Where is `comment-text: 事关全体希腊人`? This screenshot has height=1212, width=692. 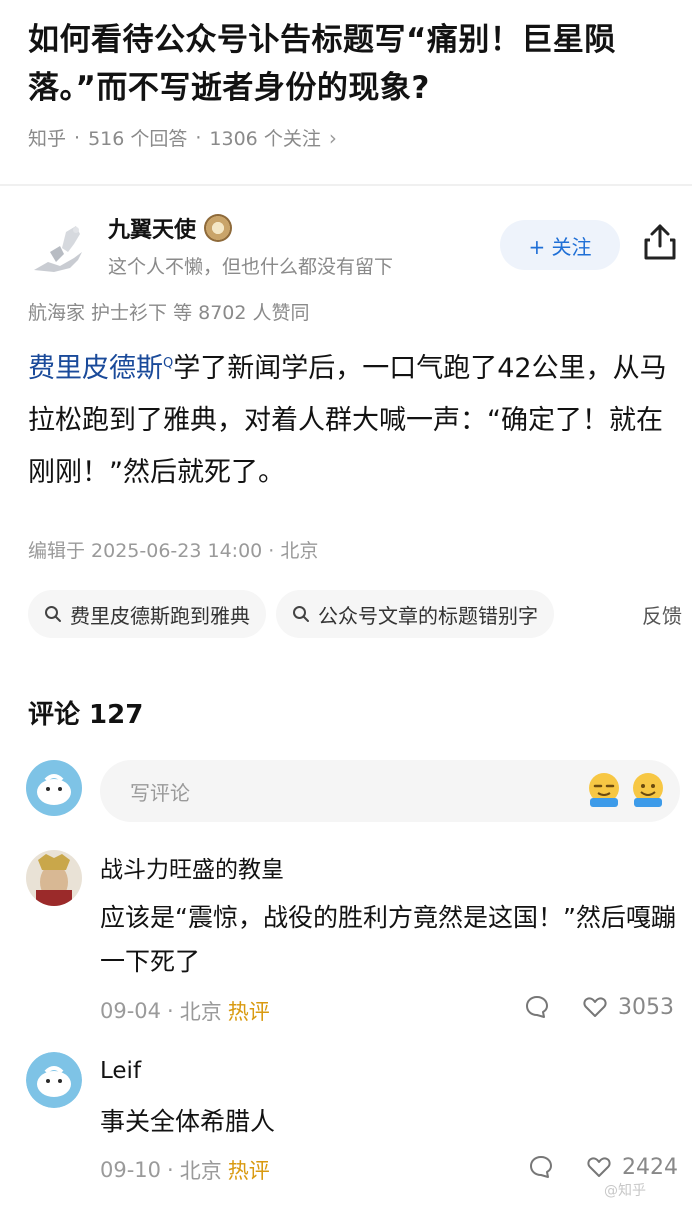 comment-text: 事关全体希腊人 is located at coordinates (188, 1121).